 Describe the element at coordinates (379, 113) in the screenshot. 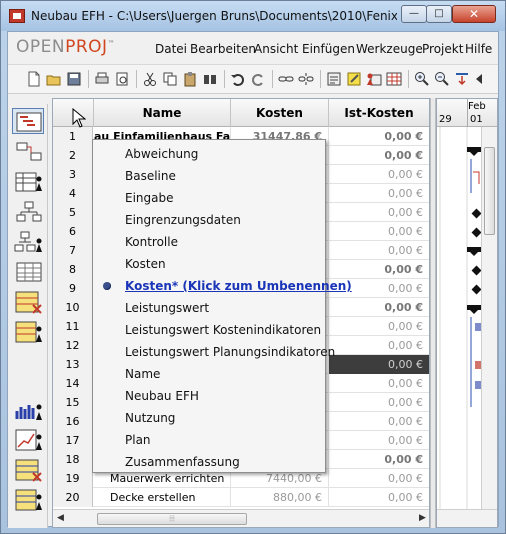

I see `column-header-ist-kosten: Ist-Kosten` at that location.